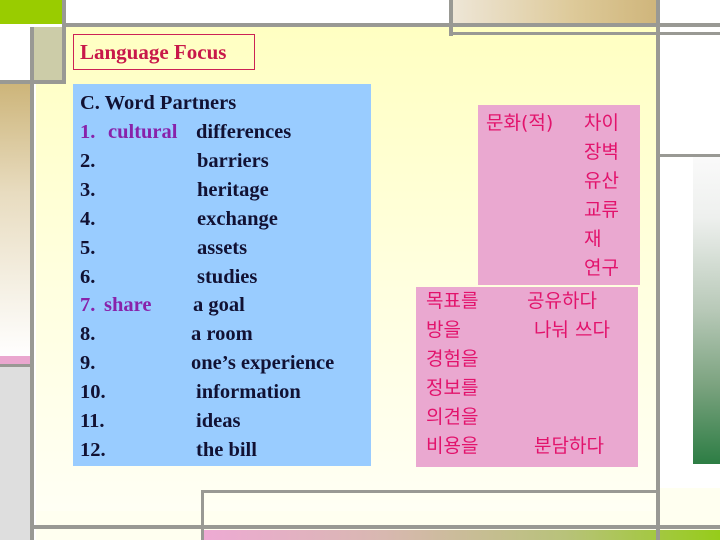  Describe the element at coordinates (92, 421) in the screenshot. I see `word-partner-number: 11.` at that location.